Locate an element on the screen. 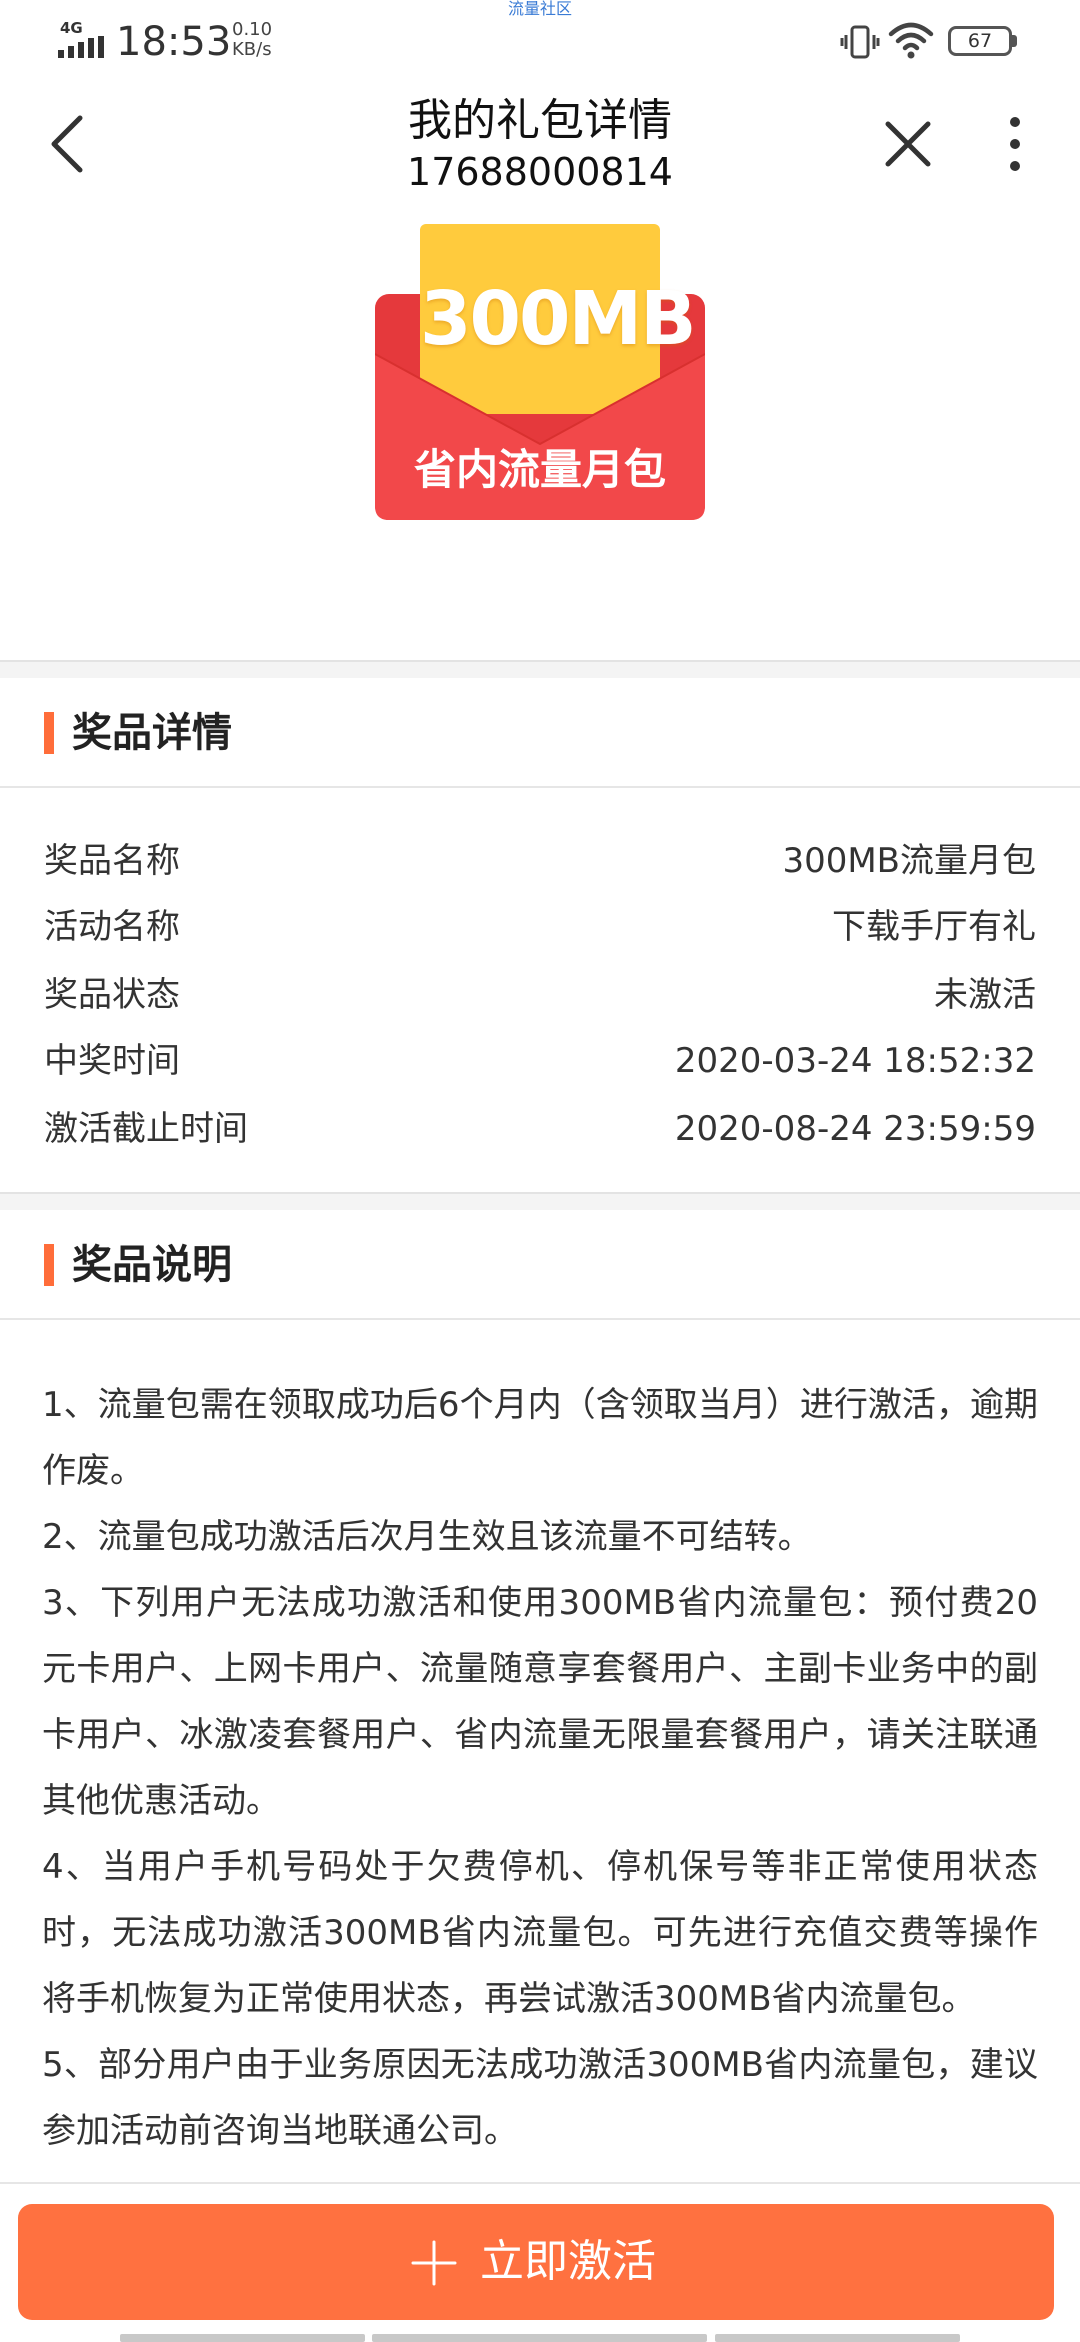  network-speed-value: 0.10 is located at coordinates (252, 29).